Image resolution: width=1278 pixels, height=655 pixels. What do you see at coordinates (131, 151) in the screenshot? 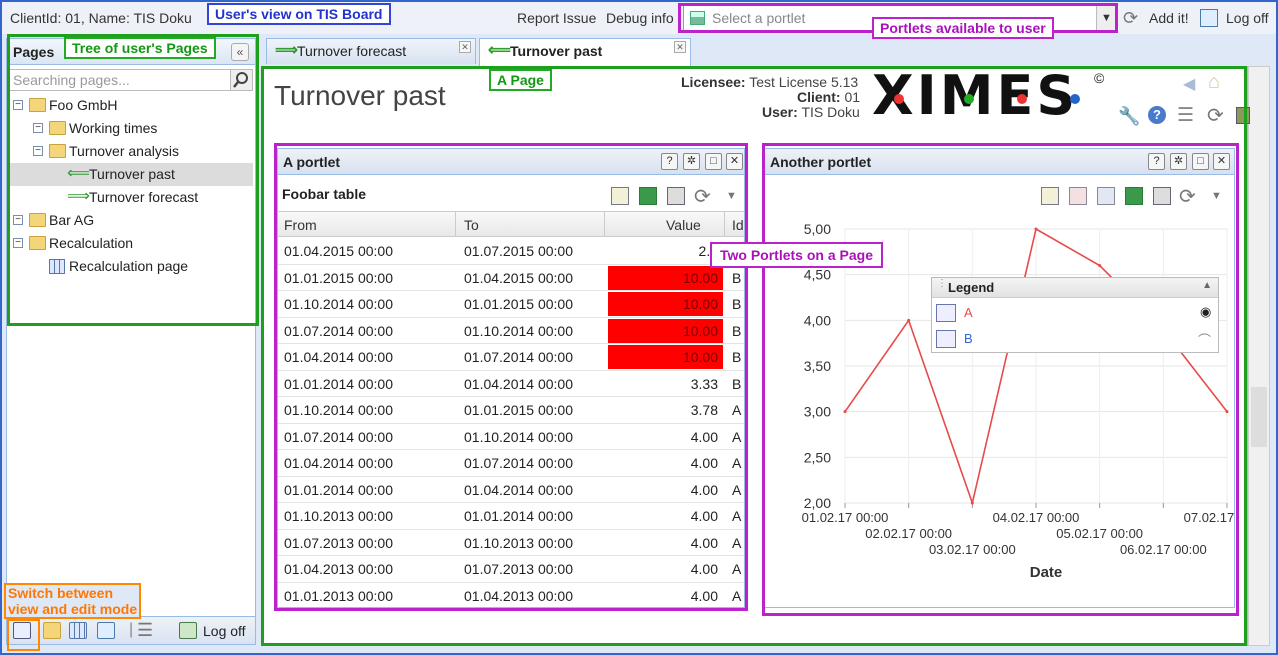
I see `tree-item-turnover-analysis: − Turnover analysis` at bounding box center [131, 151].